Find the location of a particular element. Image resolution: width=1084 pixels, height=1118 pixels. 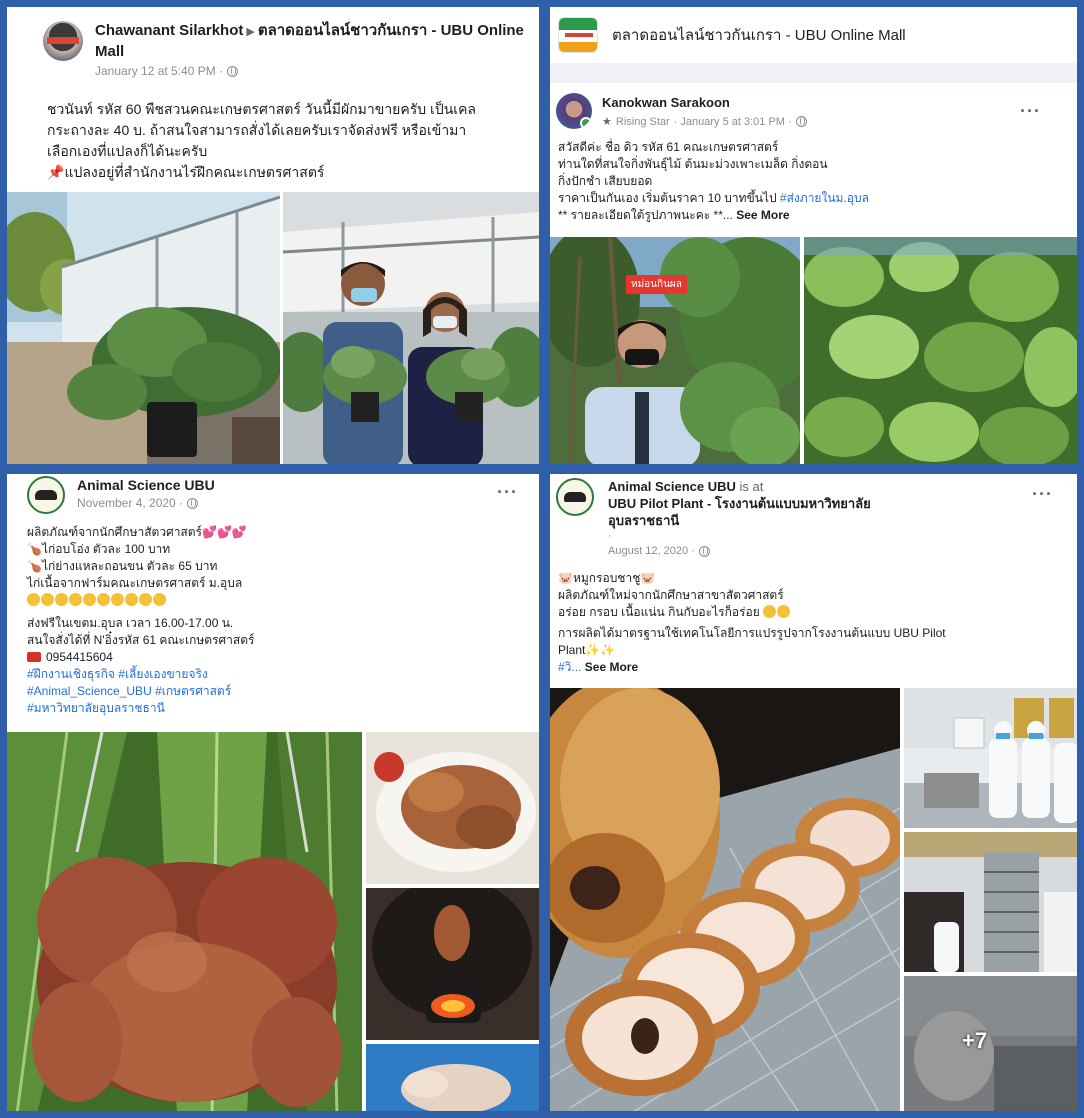

item-text: ไก่ย่างแหละถอนขน ตัวละ 65 บาท is located at coordinates (129, 566).